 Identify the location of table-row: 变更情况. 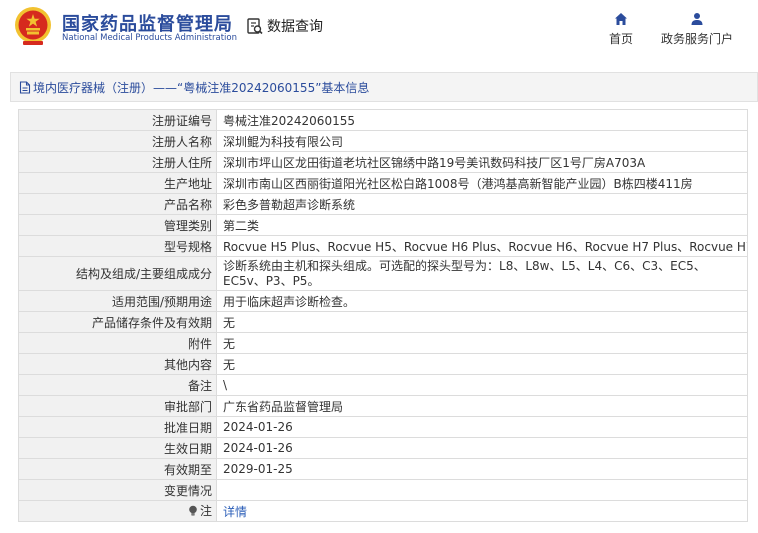
(383, 490).